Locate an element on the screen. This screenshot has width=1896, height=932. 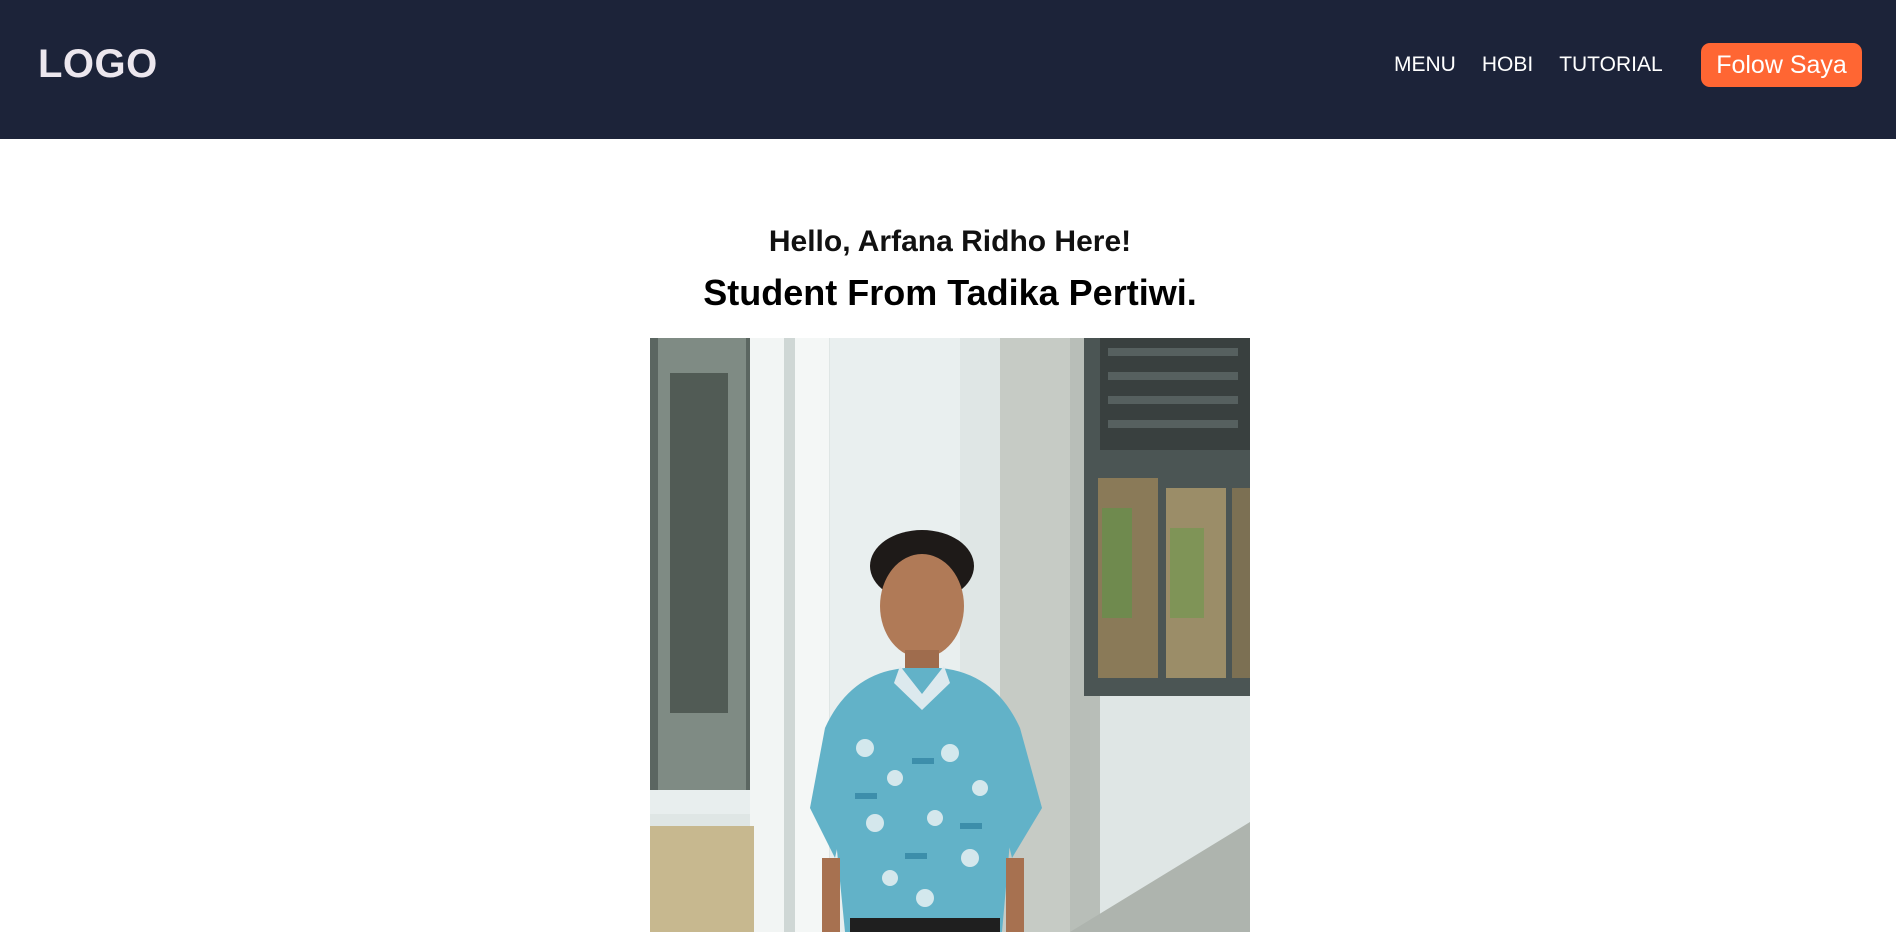
nav-link-menu: MENU is located at coordinates (1425, 65).